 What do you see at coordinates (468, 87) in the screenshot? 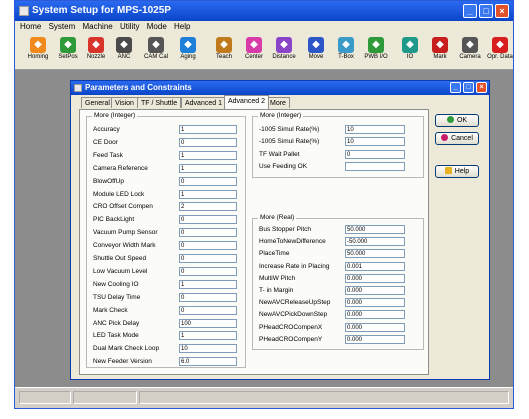
I see `dialog-maximize-button: □` at bounding box center [468, 87].